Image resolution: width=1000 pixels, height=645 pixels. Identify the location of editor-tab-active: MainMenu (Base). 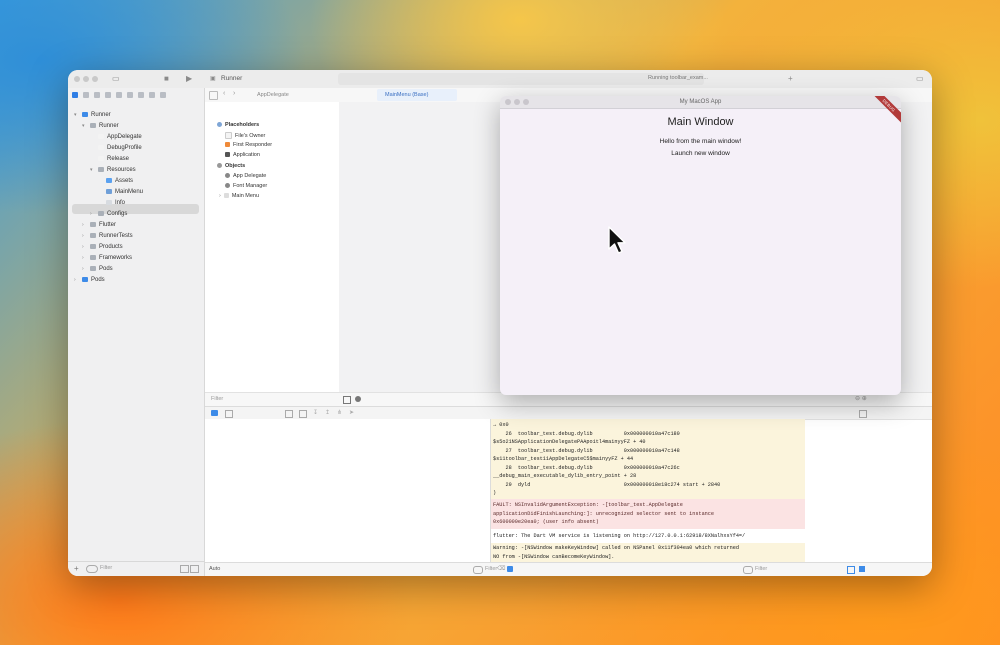
(406, 95).